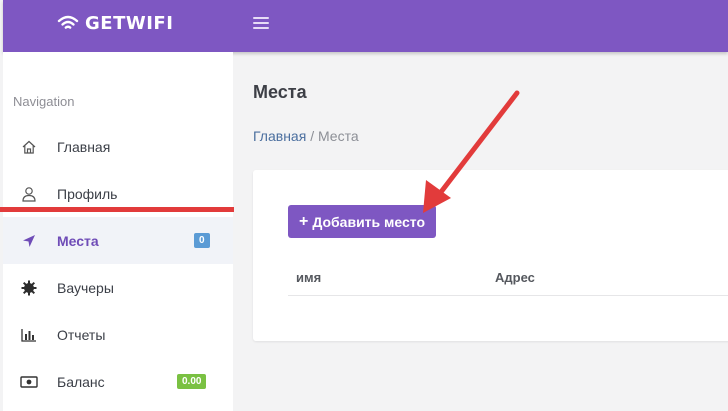 The width and height of the screenshot is (728, 411). What do you see at coordinates (118, 146) in the screenshot?
I see `sidebar-item-home: Главная` at bounding box center [118, 146].